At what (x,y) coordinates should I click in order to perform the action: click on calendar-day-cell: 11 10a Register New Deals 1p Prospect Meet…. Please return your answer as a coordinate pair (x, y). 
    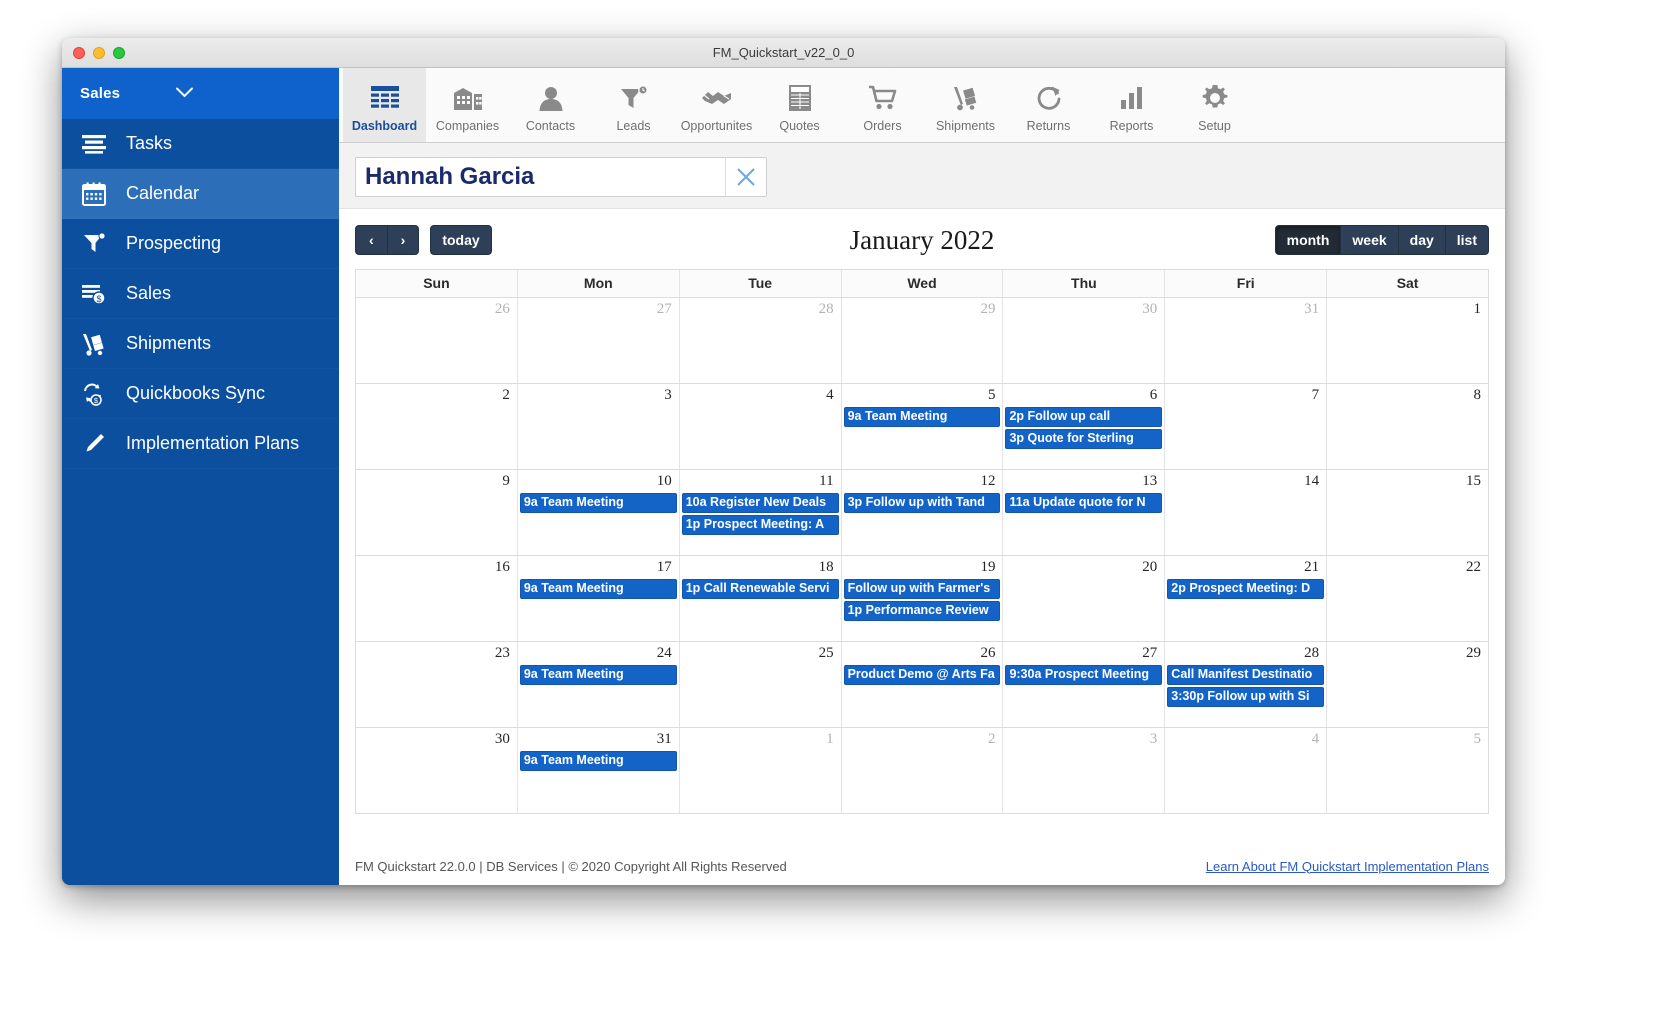
    Looking at the image, I should click on (761, 512).